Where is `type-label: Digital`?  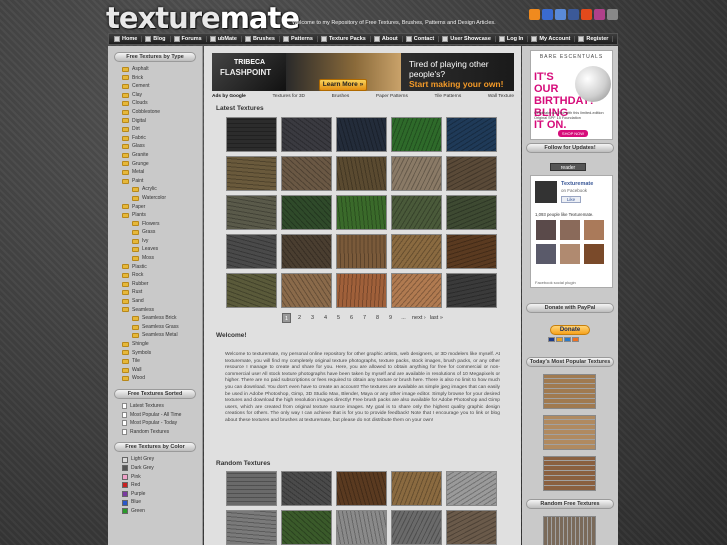 type-label: Digital is located at coordinates (139, 121).